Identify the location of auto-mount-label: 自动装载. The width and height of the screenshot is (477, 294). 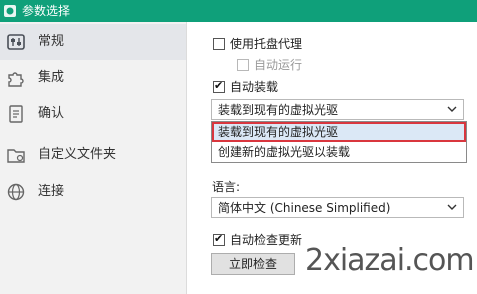
(254, 87).